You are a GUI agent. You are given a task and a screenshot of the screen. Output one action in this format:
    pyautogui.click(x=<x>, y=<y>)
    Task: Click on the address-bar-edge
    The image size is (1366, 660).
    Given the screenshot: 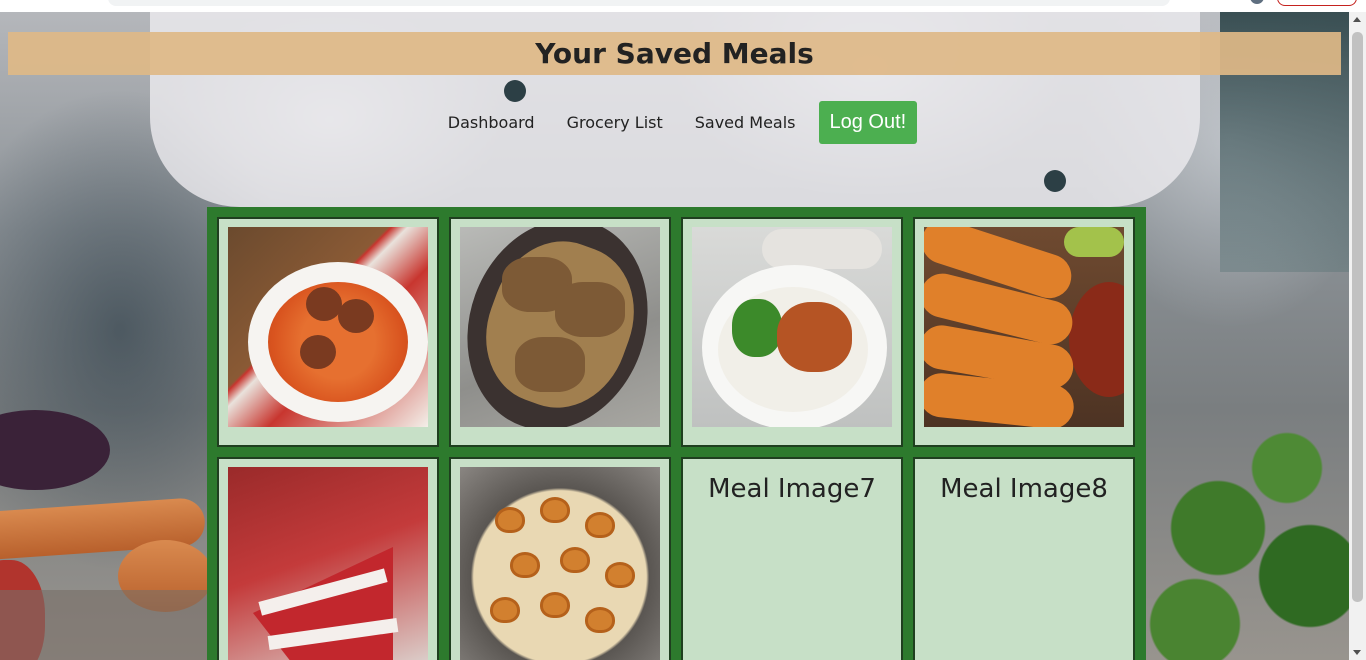 What is the action you would take?
    pyautogui.click(x=639, y=3)
    